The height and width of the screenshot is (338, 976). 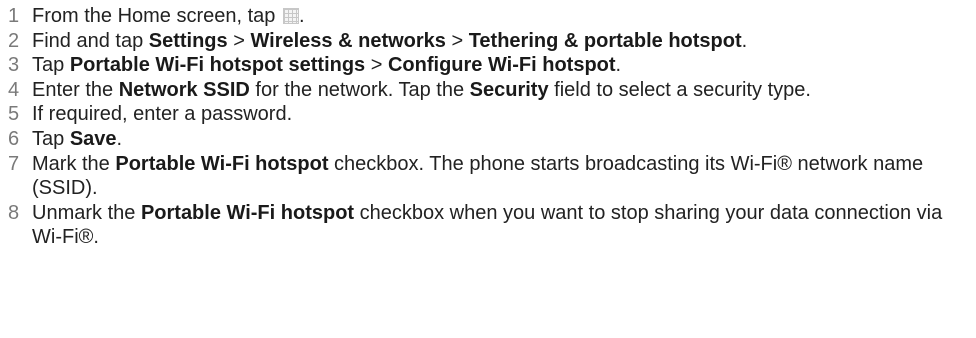 I want to click on step-text-run: field to select a security type., so click(x=679, y=89).